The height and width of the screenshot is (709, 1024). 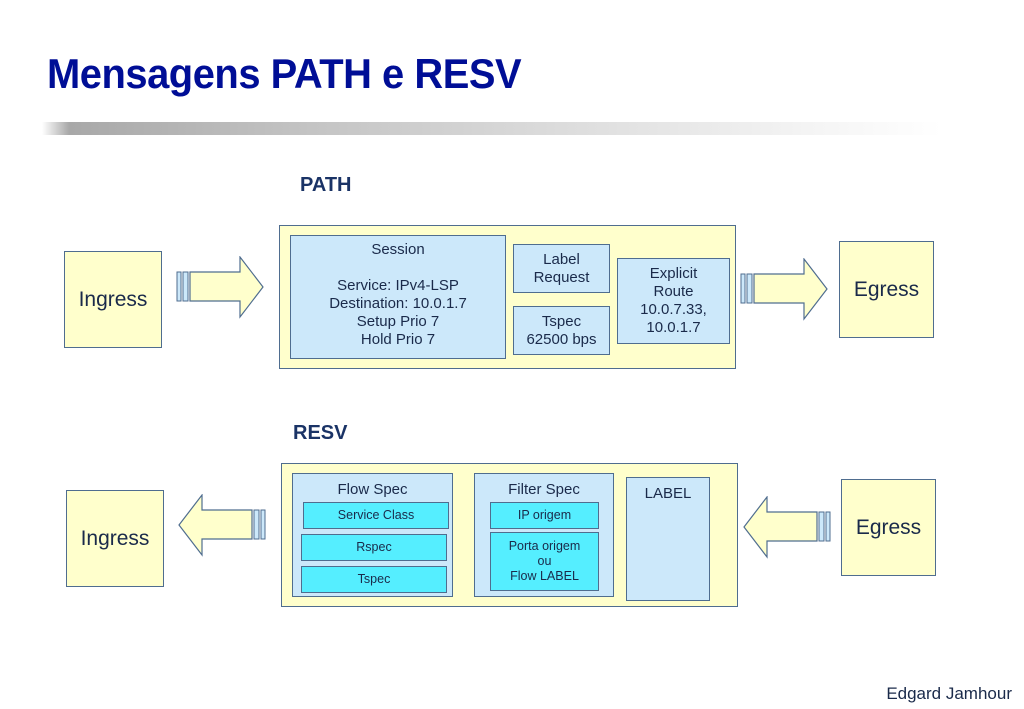 I want to click on path-ingress-node: Ingress, so click(x=113, y=299).